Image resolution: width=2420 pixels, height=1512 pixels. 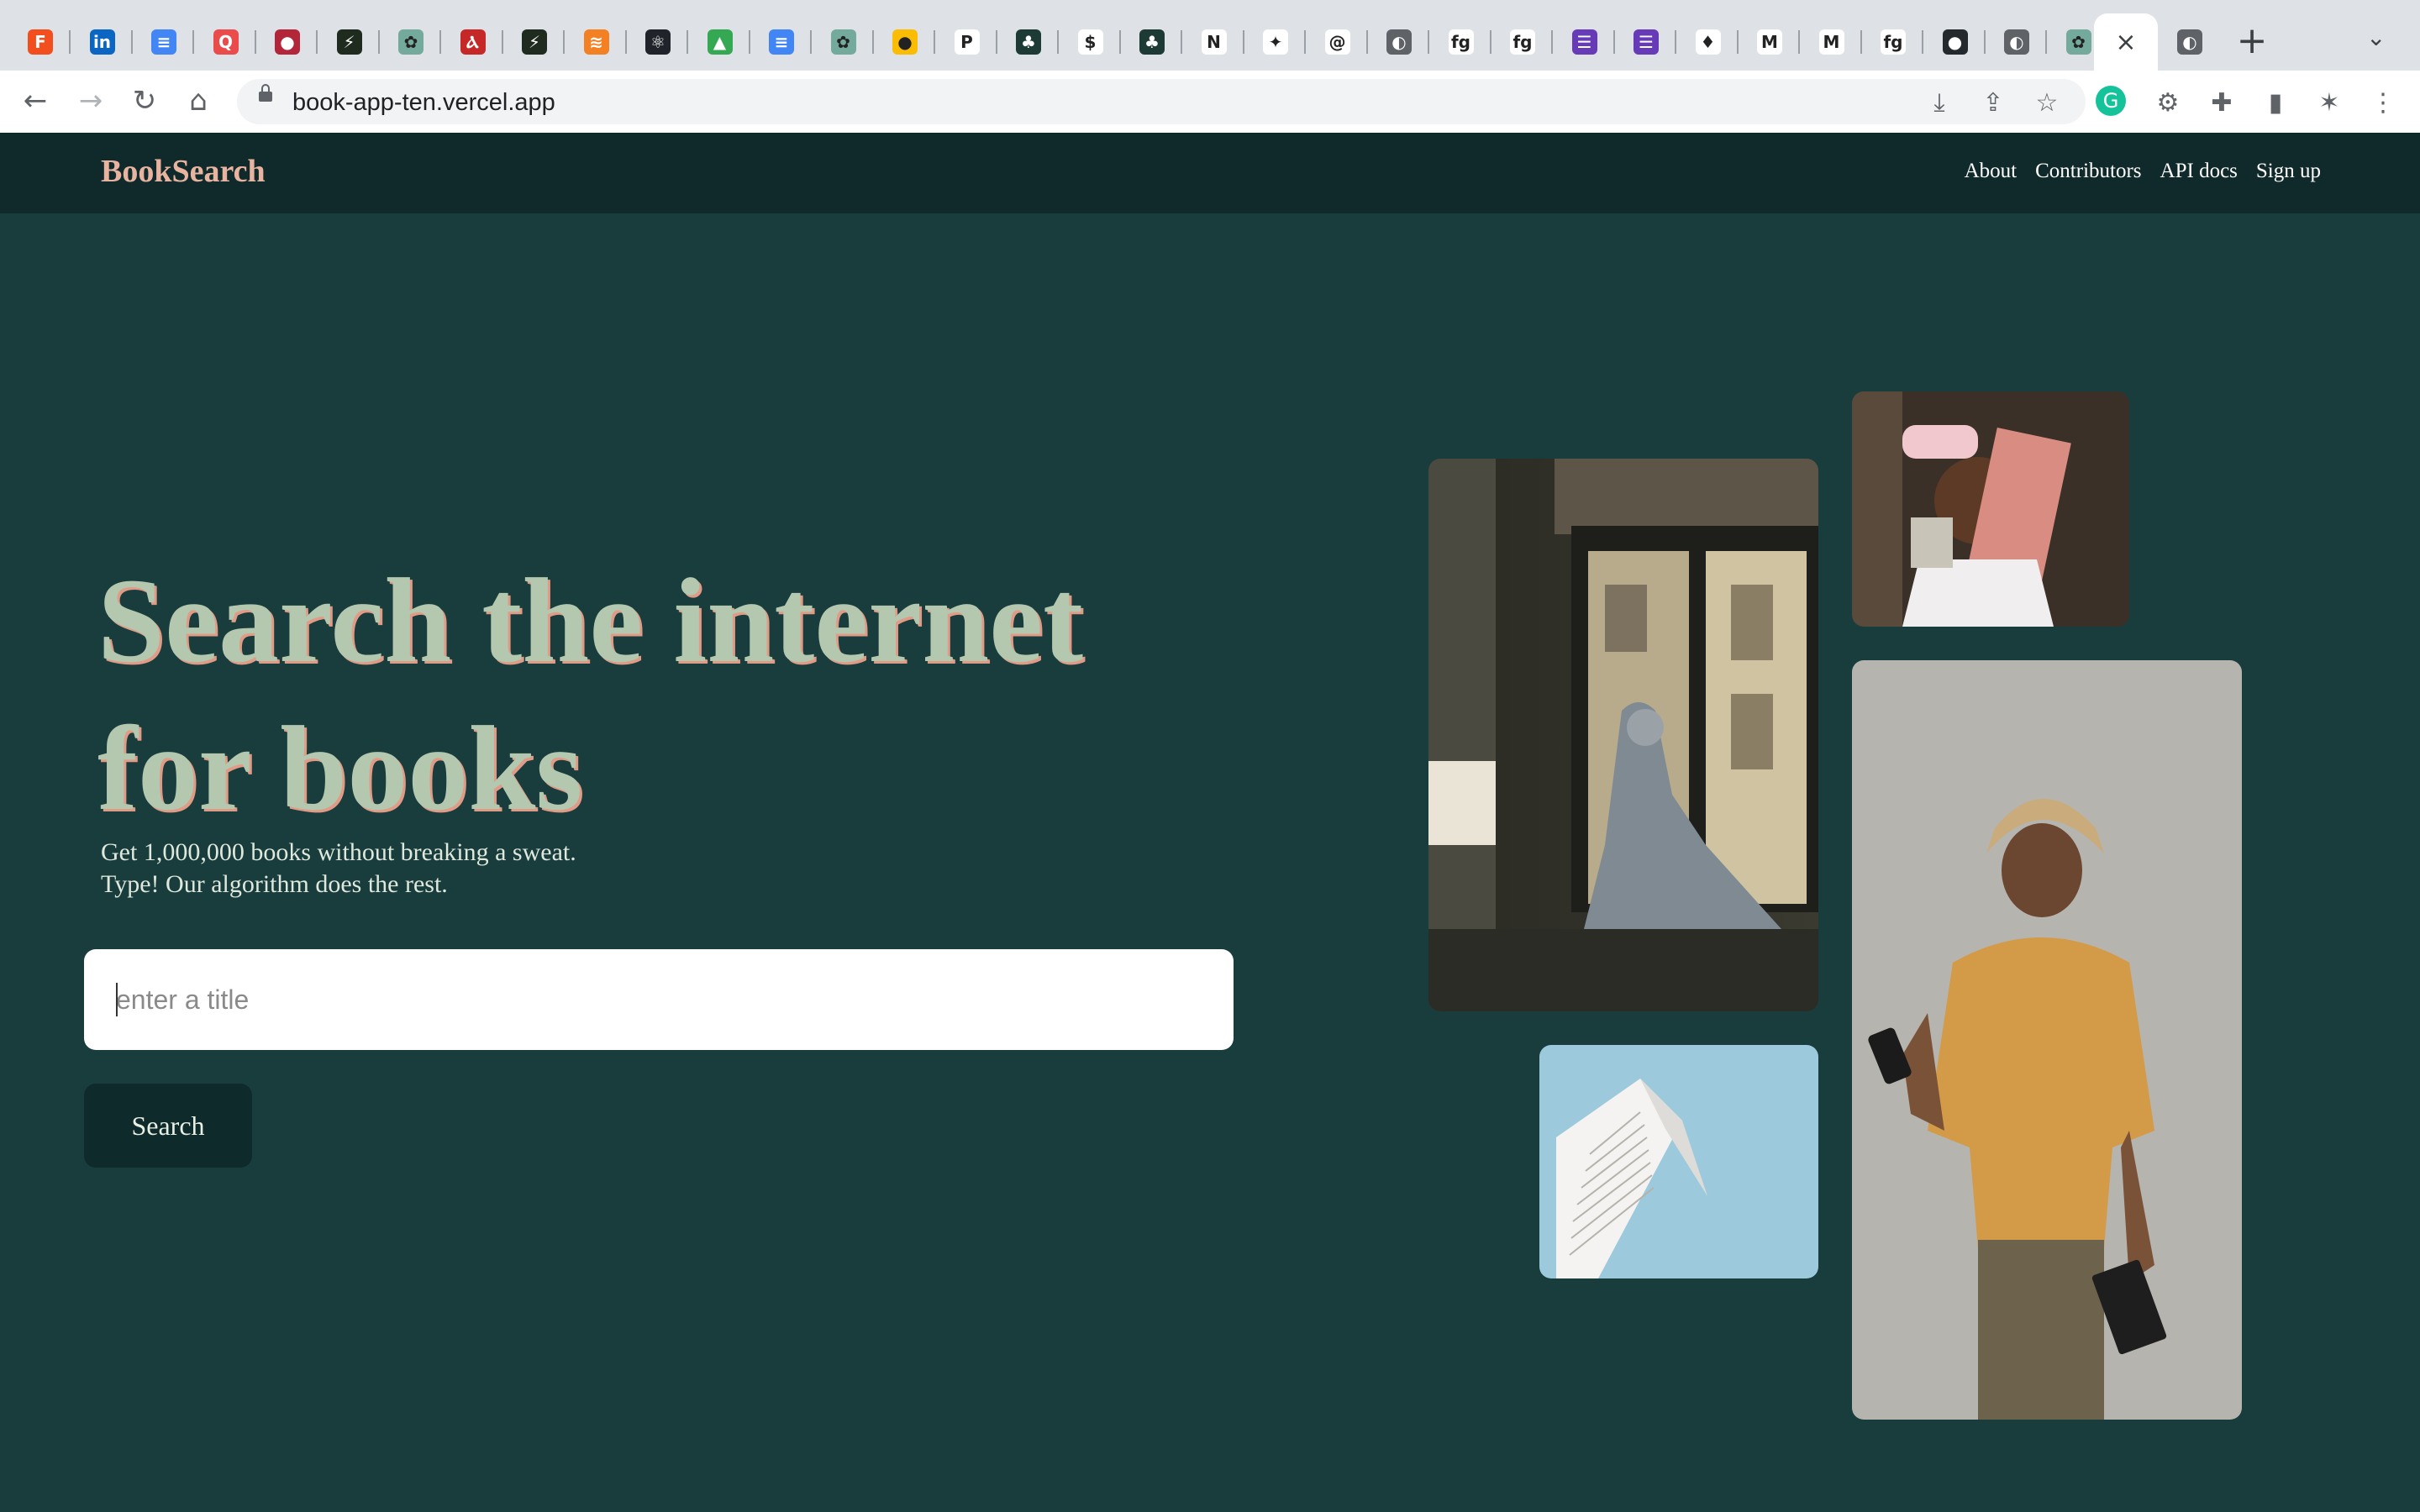 What do you see at coordinates (686, 695) in the screenshot?
I see `hero-headline: Search the internet for books` at bounding box center [686, 695].